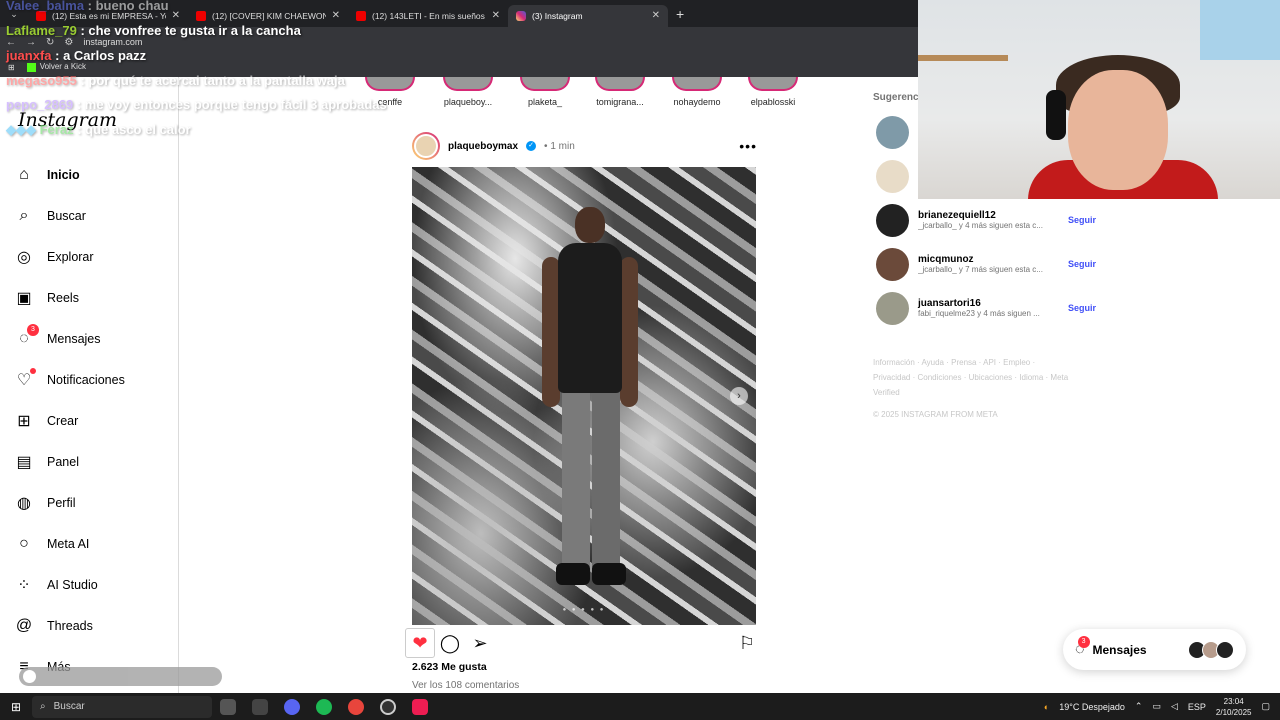 This screenshot has height=720, width=1280. I want to click on story-label: elpablosski, so click(773, 102).